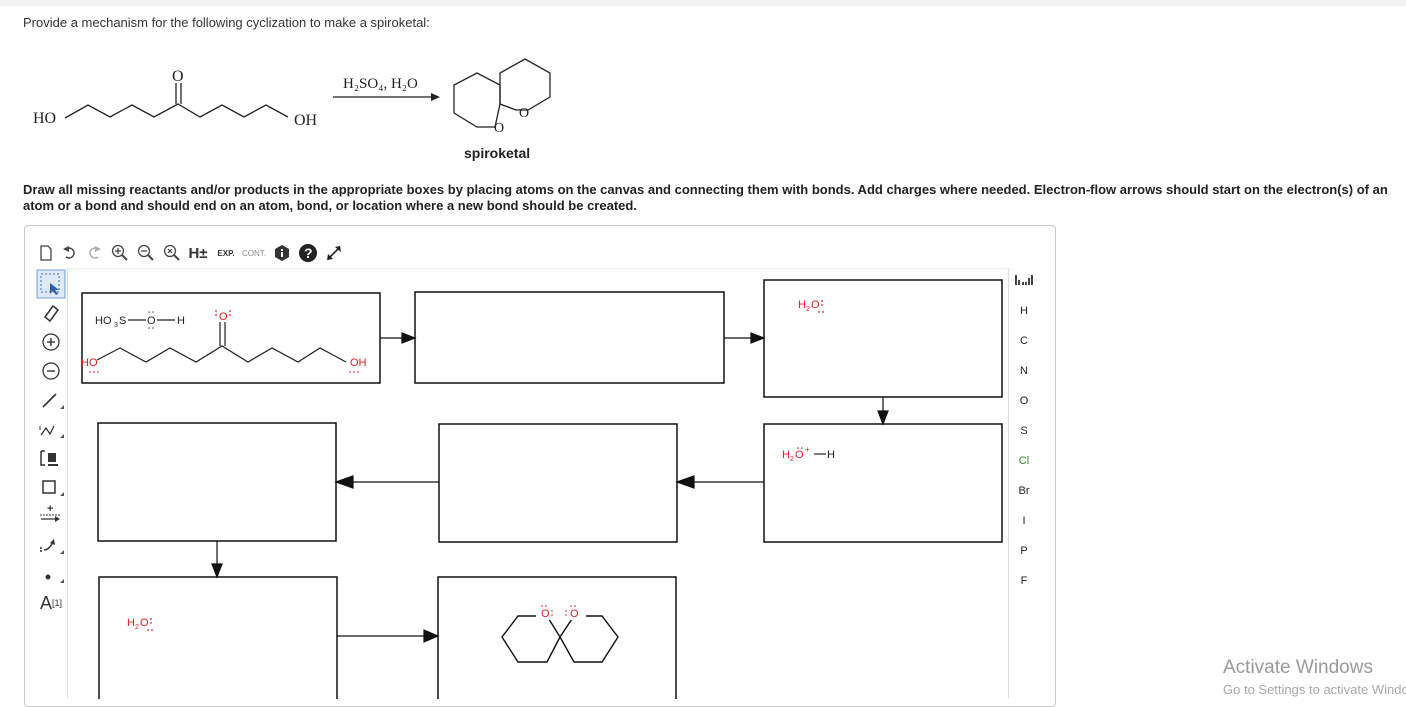  Describe the element at coordinates (116, 325) in the screenshot. I see `box1-acid-subscript: 3` at that location.